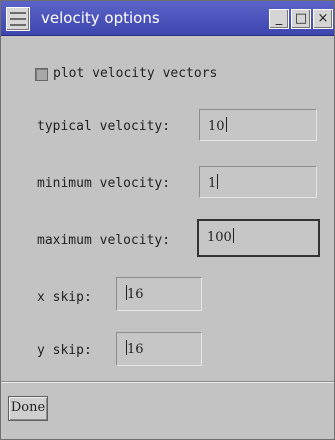 The image size is (335, 440). Describe the element at coordinates (28, 408) in the screenshot. I see `done-button: Done` at that location.